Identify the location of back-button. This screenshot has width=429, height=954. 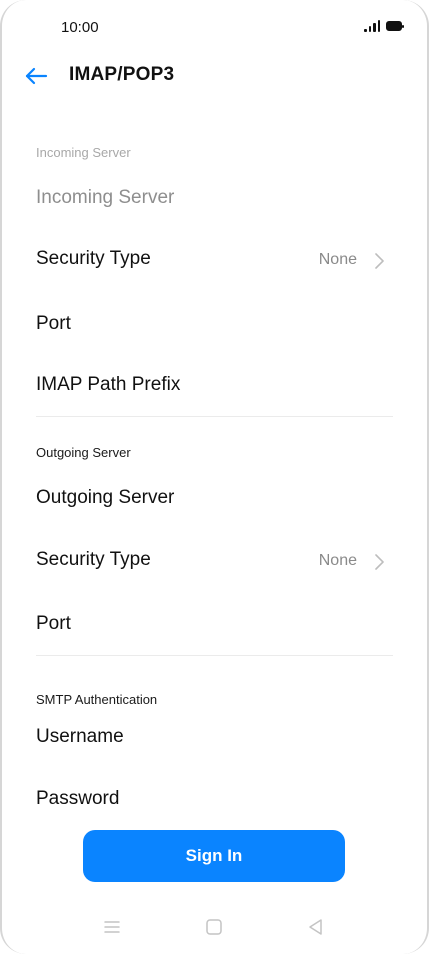
(36, 76).